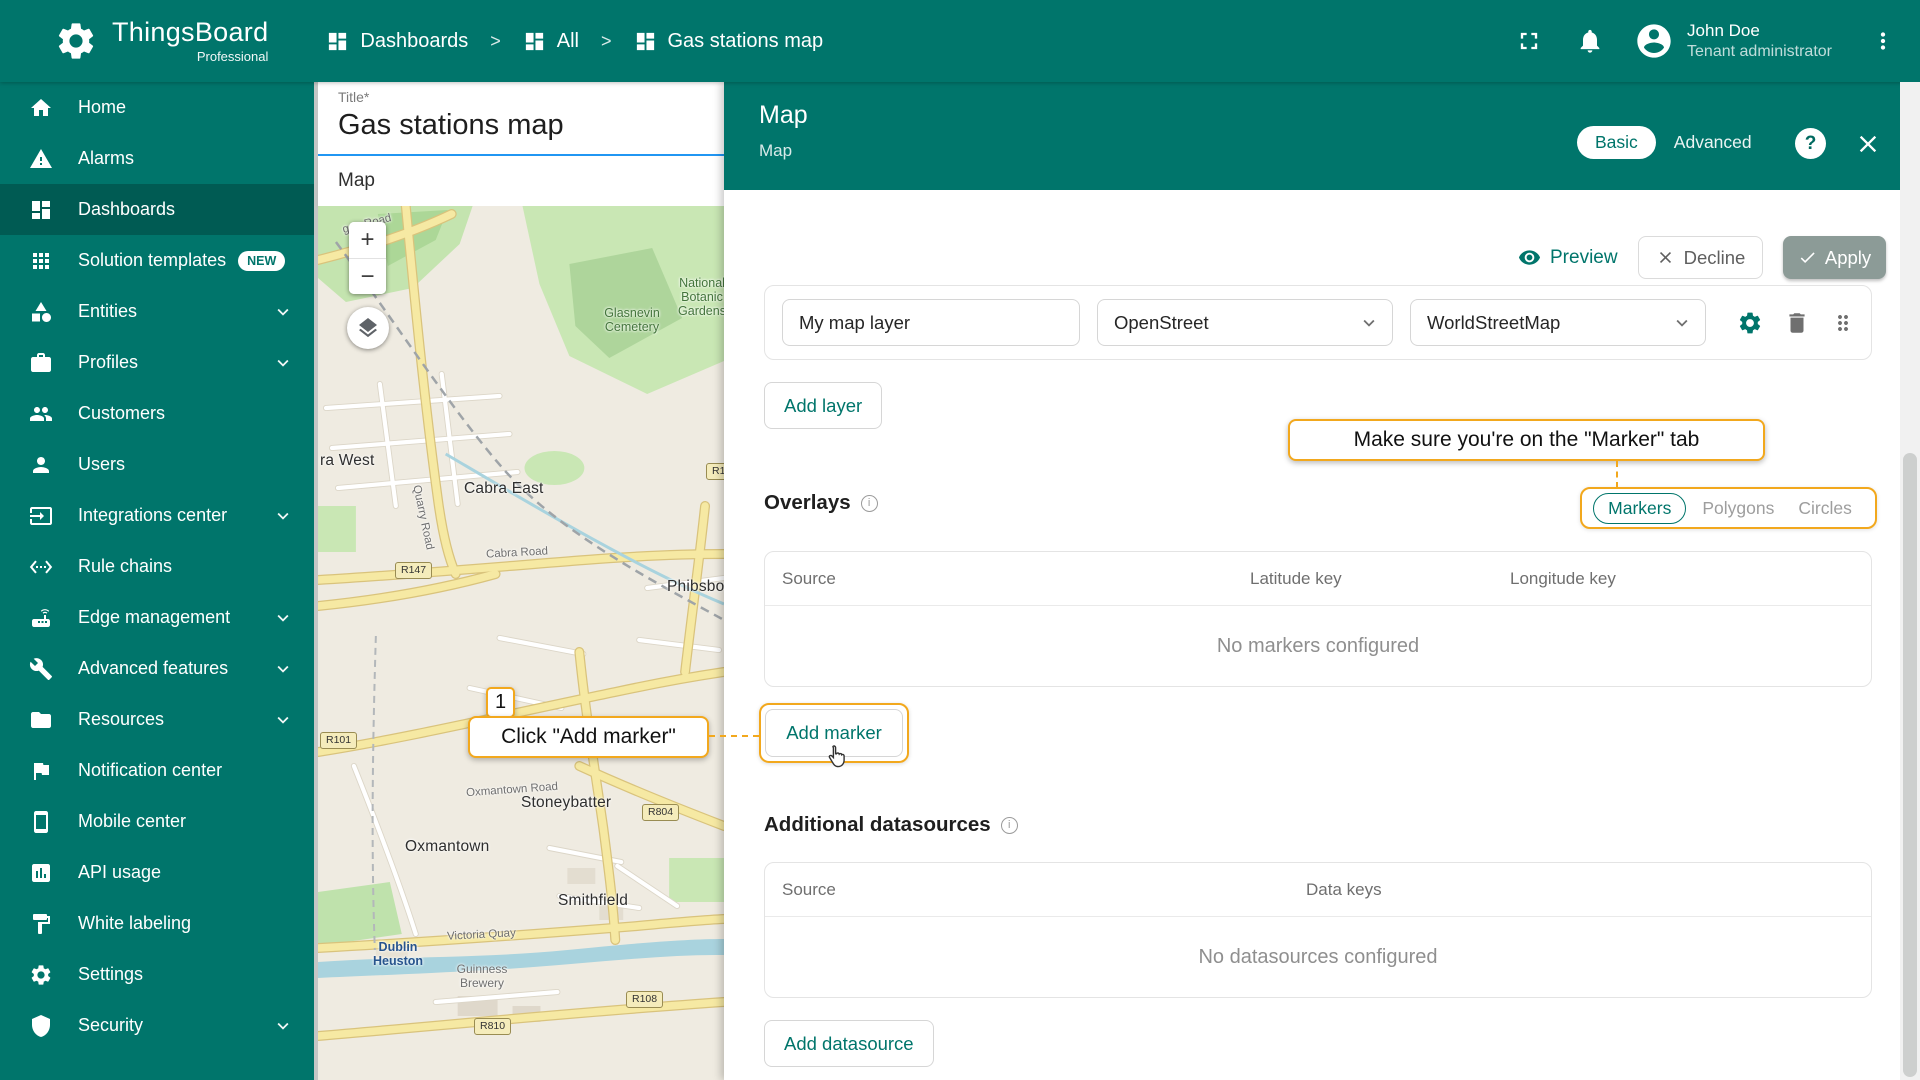 Image resolution: width=1920 pixels, height=1080 pixels. Describe the element at coordinates (1738, 508) in the screenshot. I see `tab-polygons: Polygons` at that location.